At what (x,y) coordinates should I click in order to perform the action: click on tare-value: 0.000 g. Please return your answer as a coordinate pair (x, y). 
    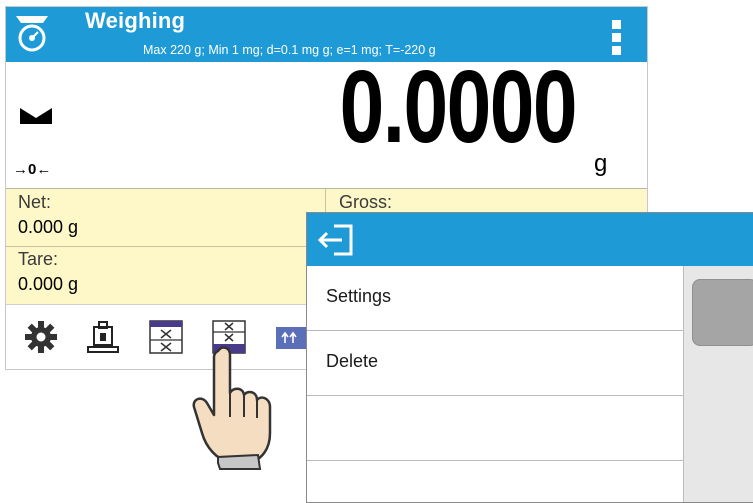
    Looking at the image, I should click on (48, 284).